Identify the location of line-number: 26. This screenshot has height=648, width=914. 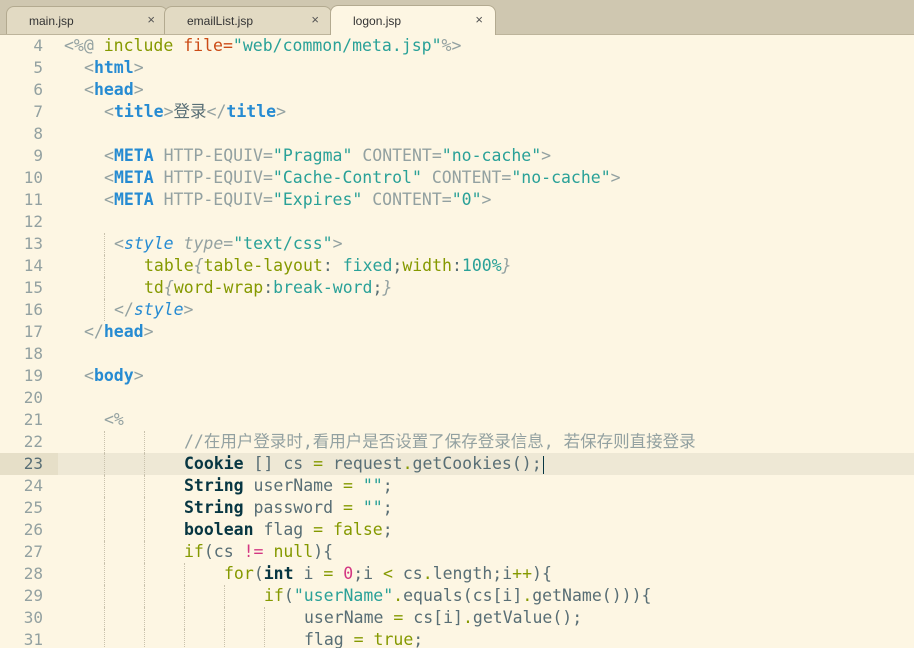
(33, 529).